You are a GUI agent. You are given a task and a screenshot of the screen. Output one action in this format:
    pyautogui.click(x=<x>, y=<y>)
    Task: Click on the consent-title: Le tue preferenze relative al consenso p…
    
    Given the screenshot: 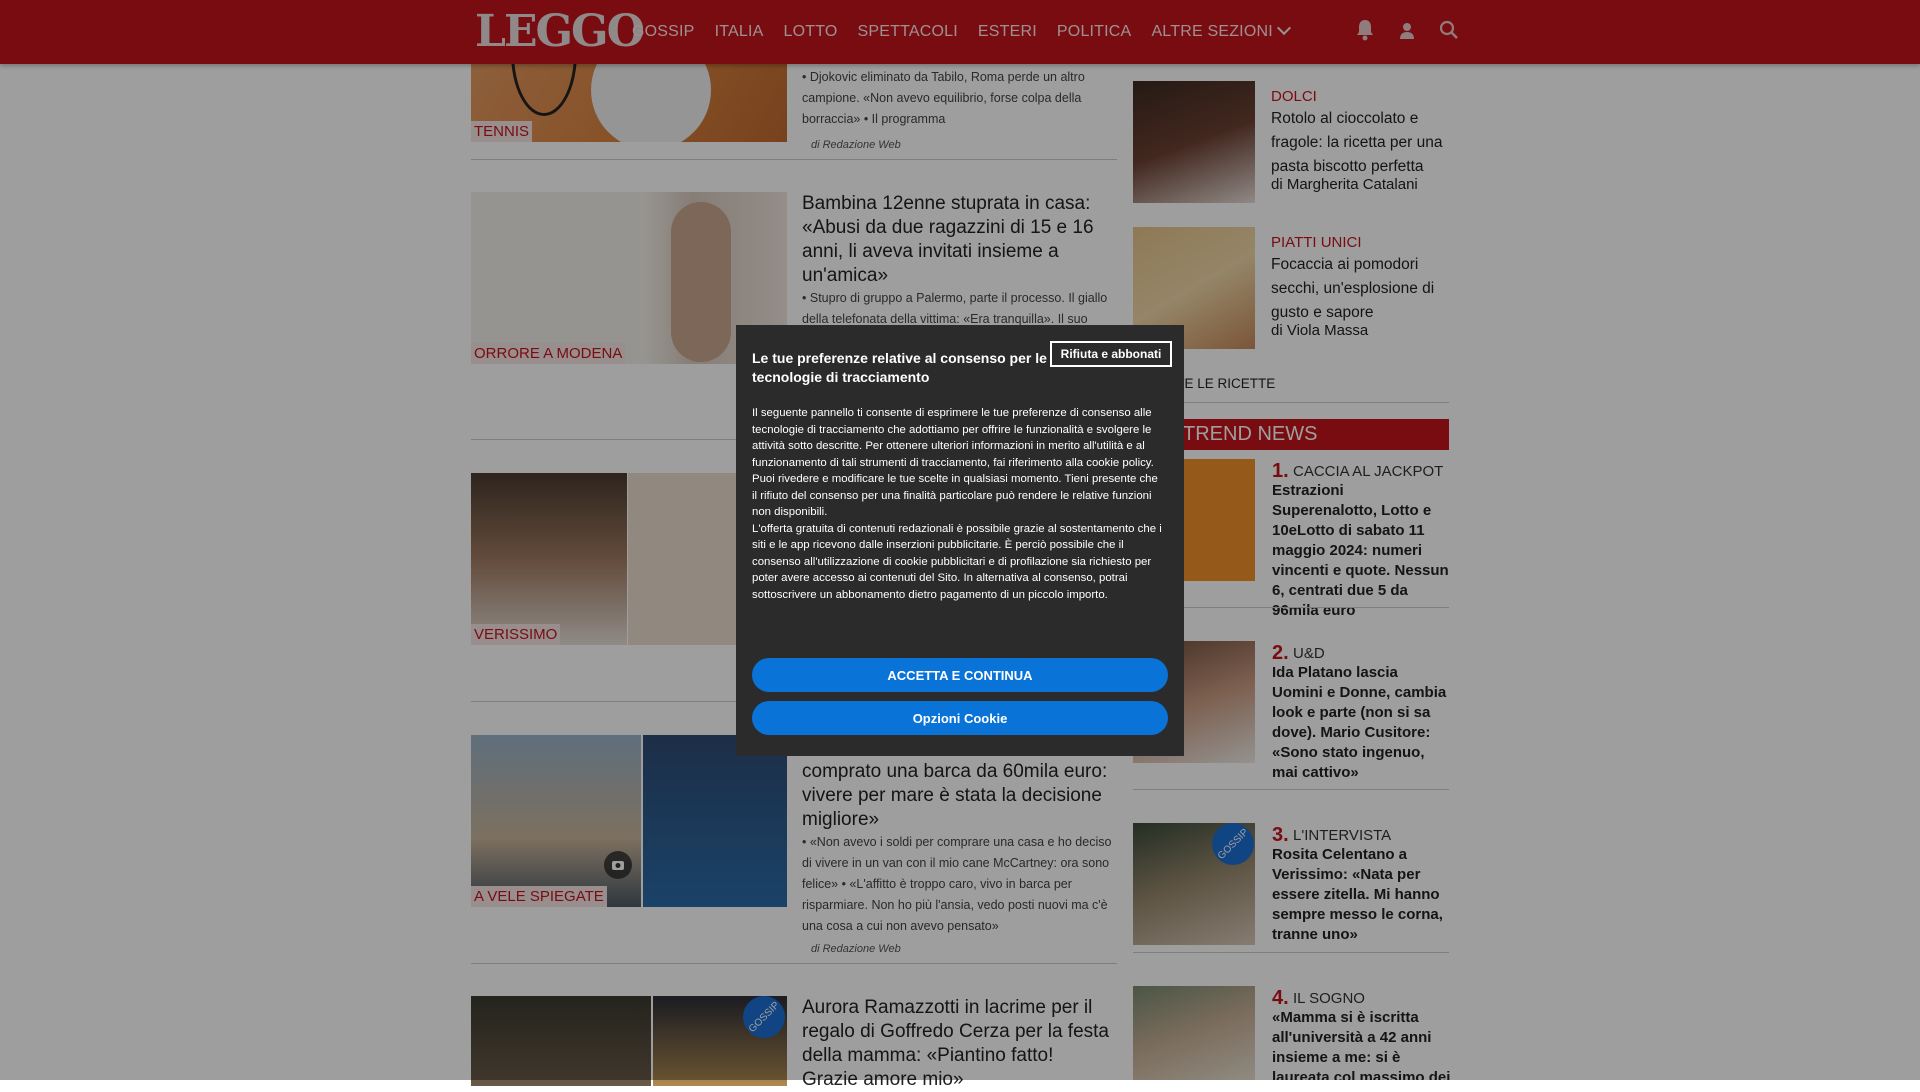 What is the action you would take?
    pyautogui.click(x=899, y=367)
    